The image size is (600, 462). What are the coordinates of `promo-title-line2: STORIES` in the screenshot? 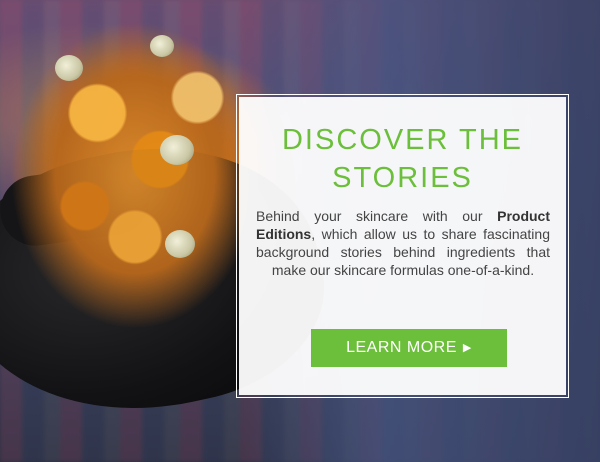 It's located at (402, 178).